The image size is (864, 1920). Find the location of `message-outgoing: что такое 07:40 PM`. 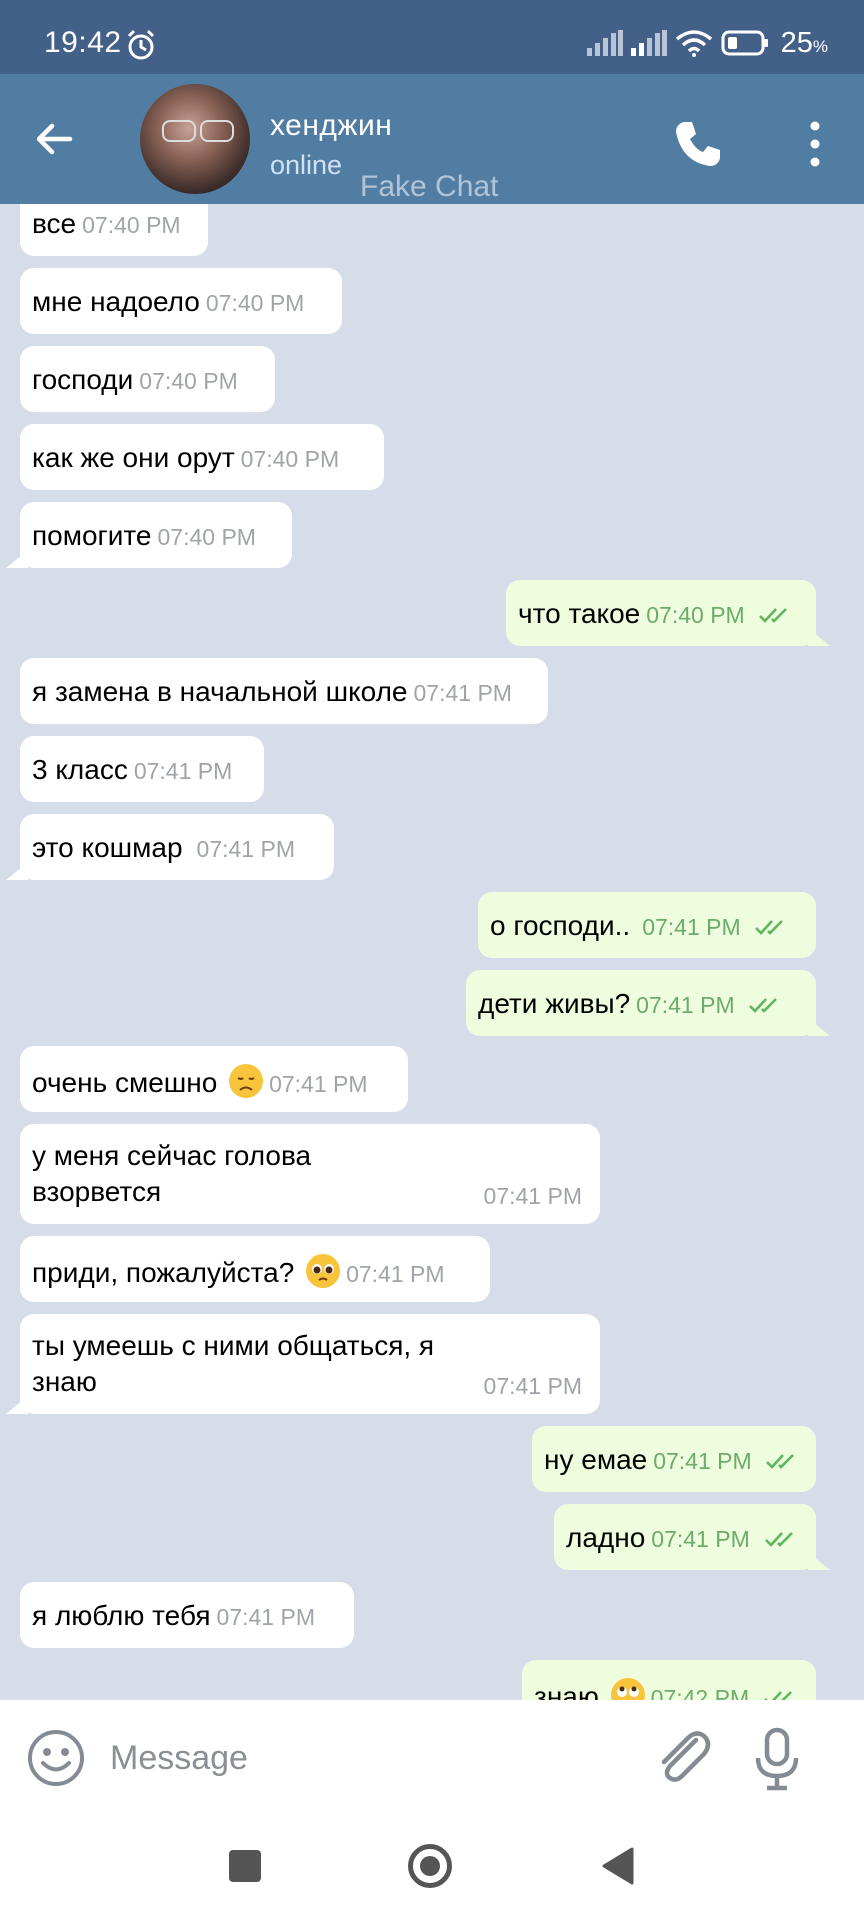

message-outgoing: что такое 07:40 PM is located at coordinates (668, 613).